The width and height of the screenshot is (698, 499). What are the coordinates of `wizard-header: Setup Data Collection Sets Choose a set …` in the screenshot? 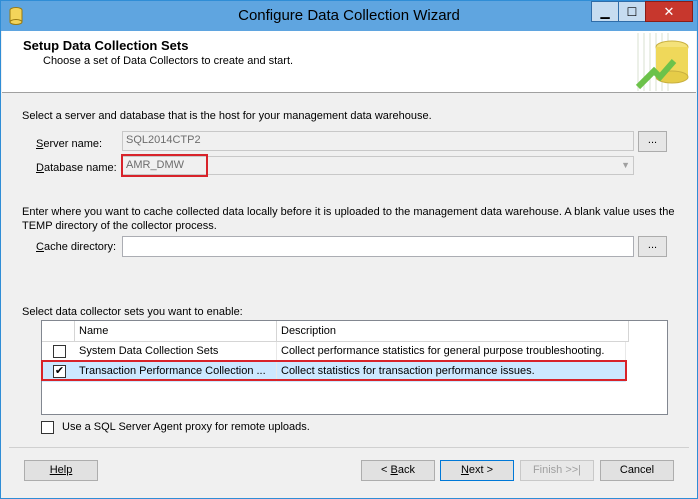 It's located at (349, 62).